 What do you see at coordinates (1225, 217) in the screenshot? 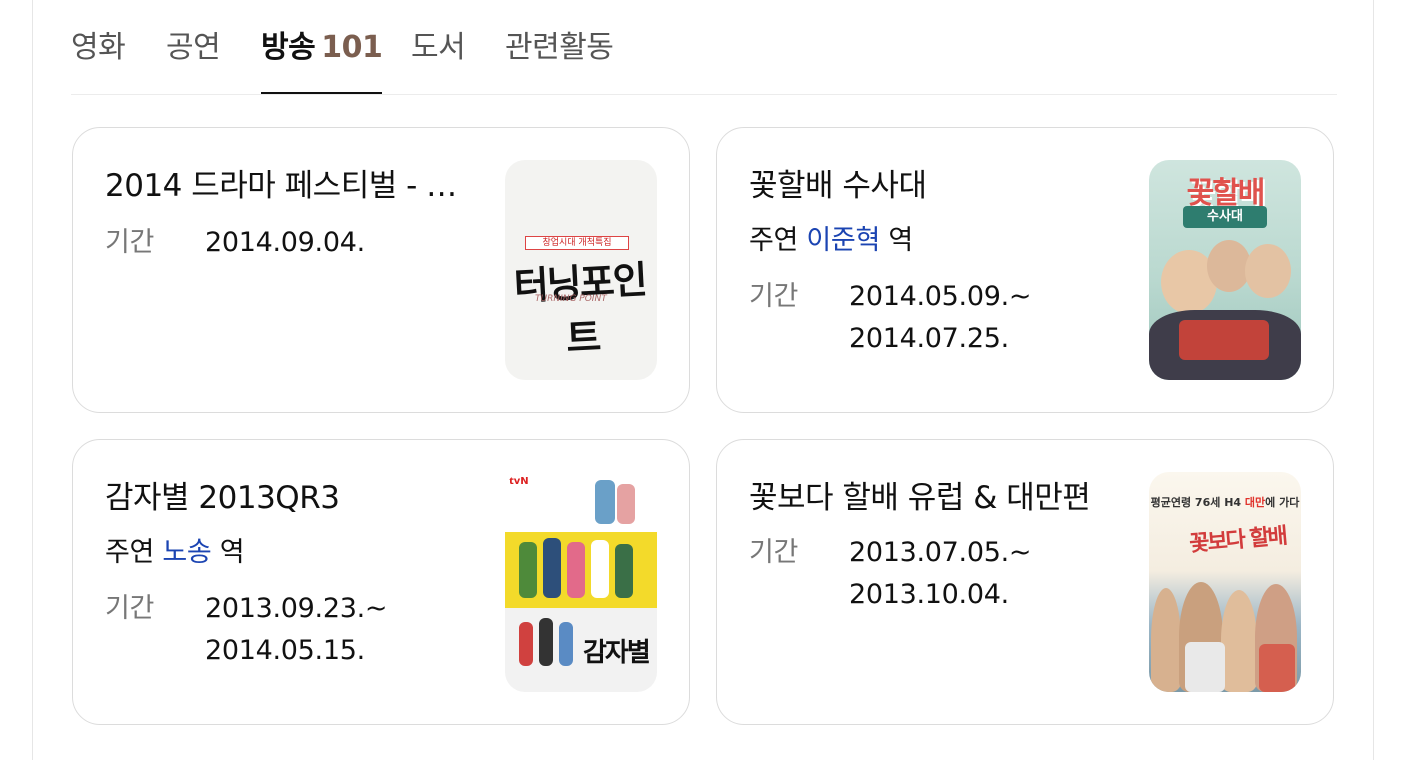
I see `poster-subtitle: 수사대` at bounding box center [1225, 217].